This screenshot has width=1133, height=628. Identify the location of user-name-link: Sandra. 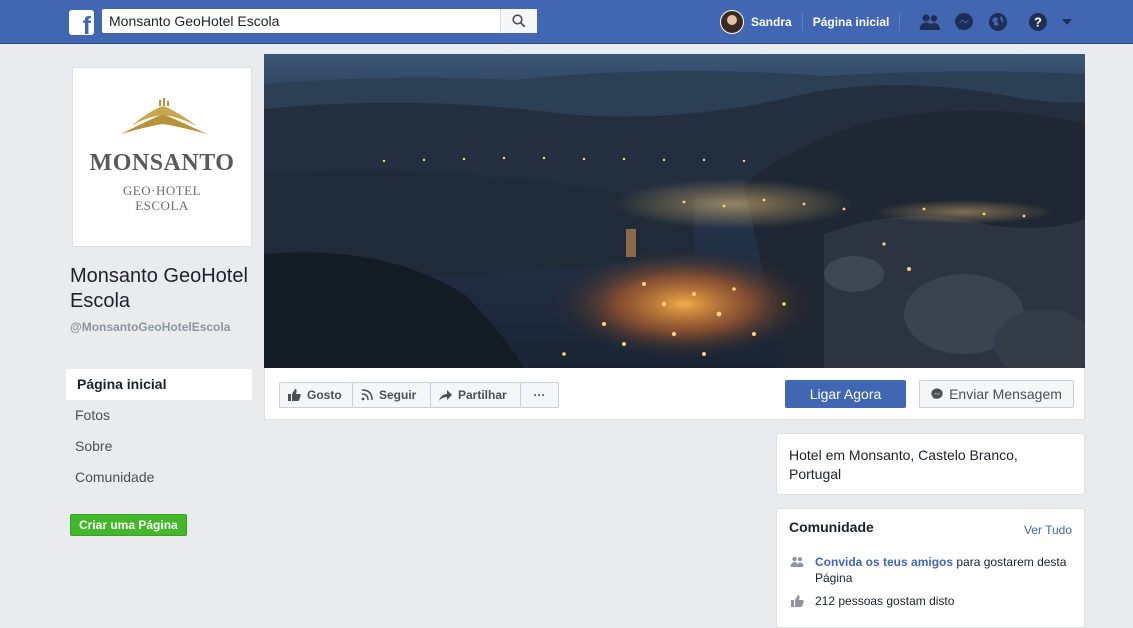
(771, 22).